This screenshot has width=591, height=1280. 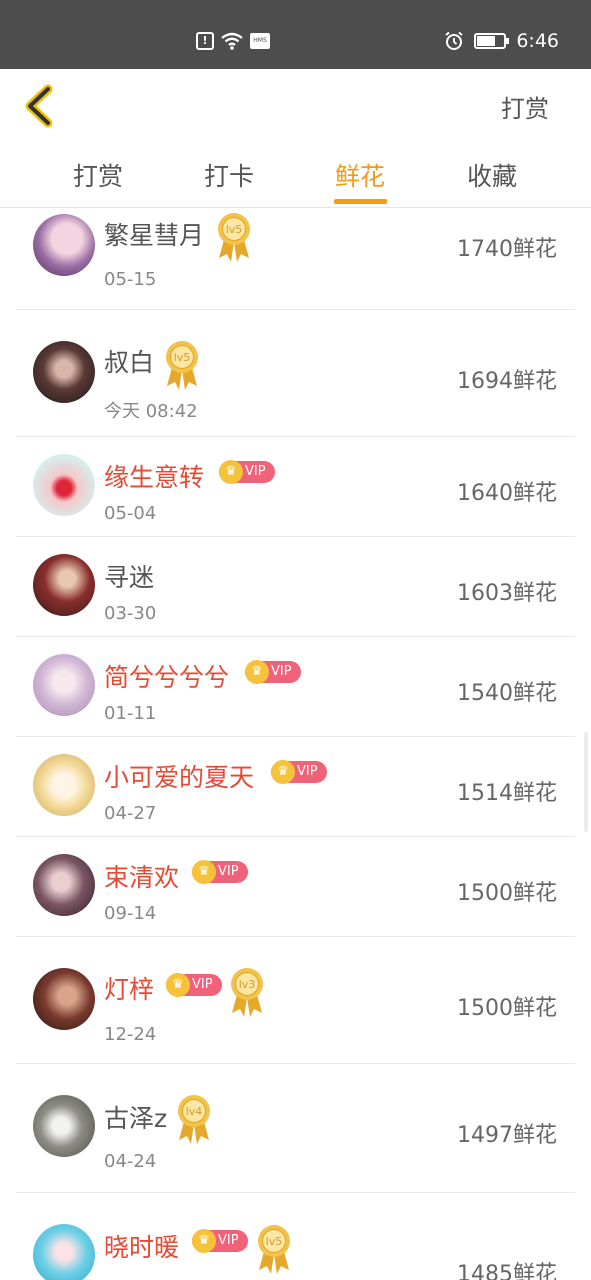 What do you see at coordinates (295, 1128) in the screenshot?
I see `list-item: 古泽z lv4 04-24 1497鲜花` at bounding box center [295, 1128].